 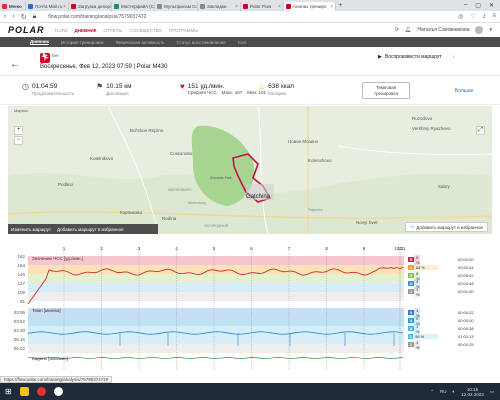 What do you see at coordinates (176, 6) in the screenshot?
I see `browser-tab: Мультфильм Co×` at bounding box center [176, 6].